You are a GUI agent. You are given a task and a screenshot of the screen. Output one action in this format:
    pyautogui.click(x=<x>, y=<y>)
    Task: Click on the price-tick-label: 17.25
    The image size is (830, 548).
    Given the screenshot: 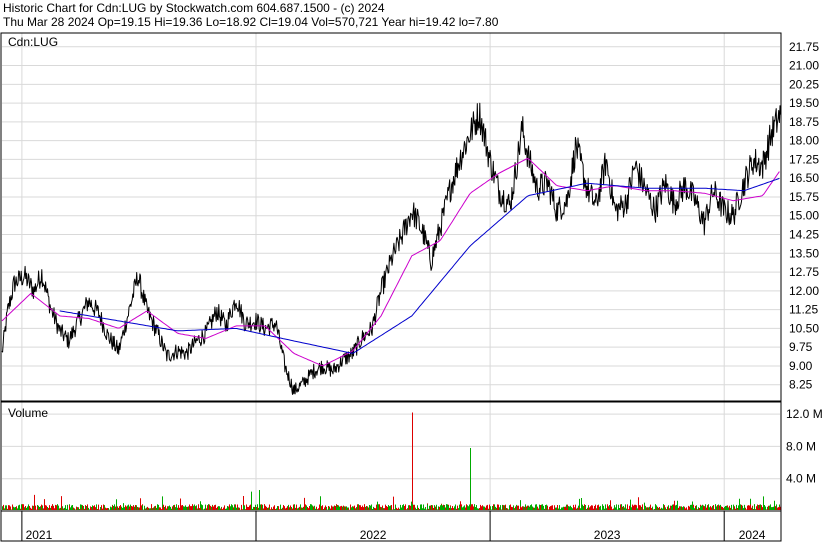 What is the action you would take?
    pyautogui.click(x=804, y=159)
    